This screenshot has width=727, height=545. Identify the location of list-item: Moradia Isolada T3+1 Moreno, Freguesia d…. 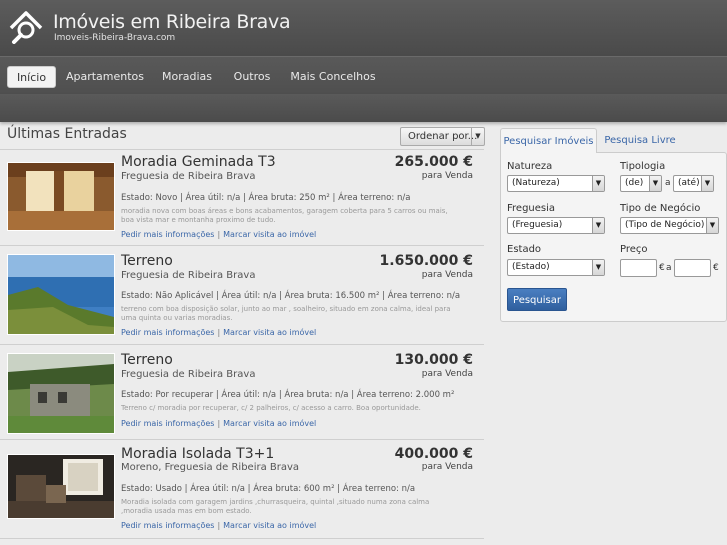
(242, 489).